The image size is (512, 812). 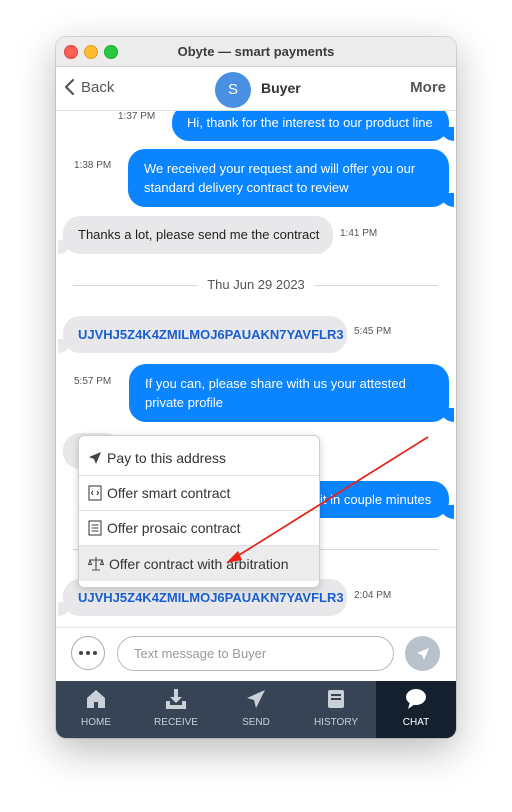 I want to click on message-time: 2:04 PM, so click(x=373, y=595).